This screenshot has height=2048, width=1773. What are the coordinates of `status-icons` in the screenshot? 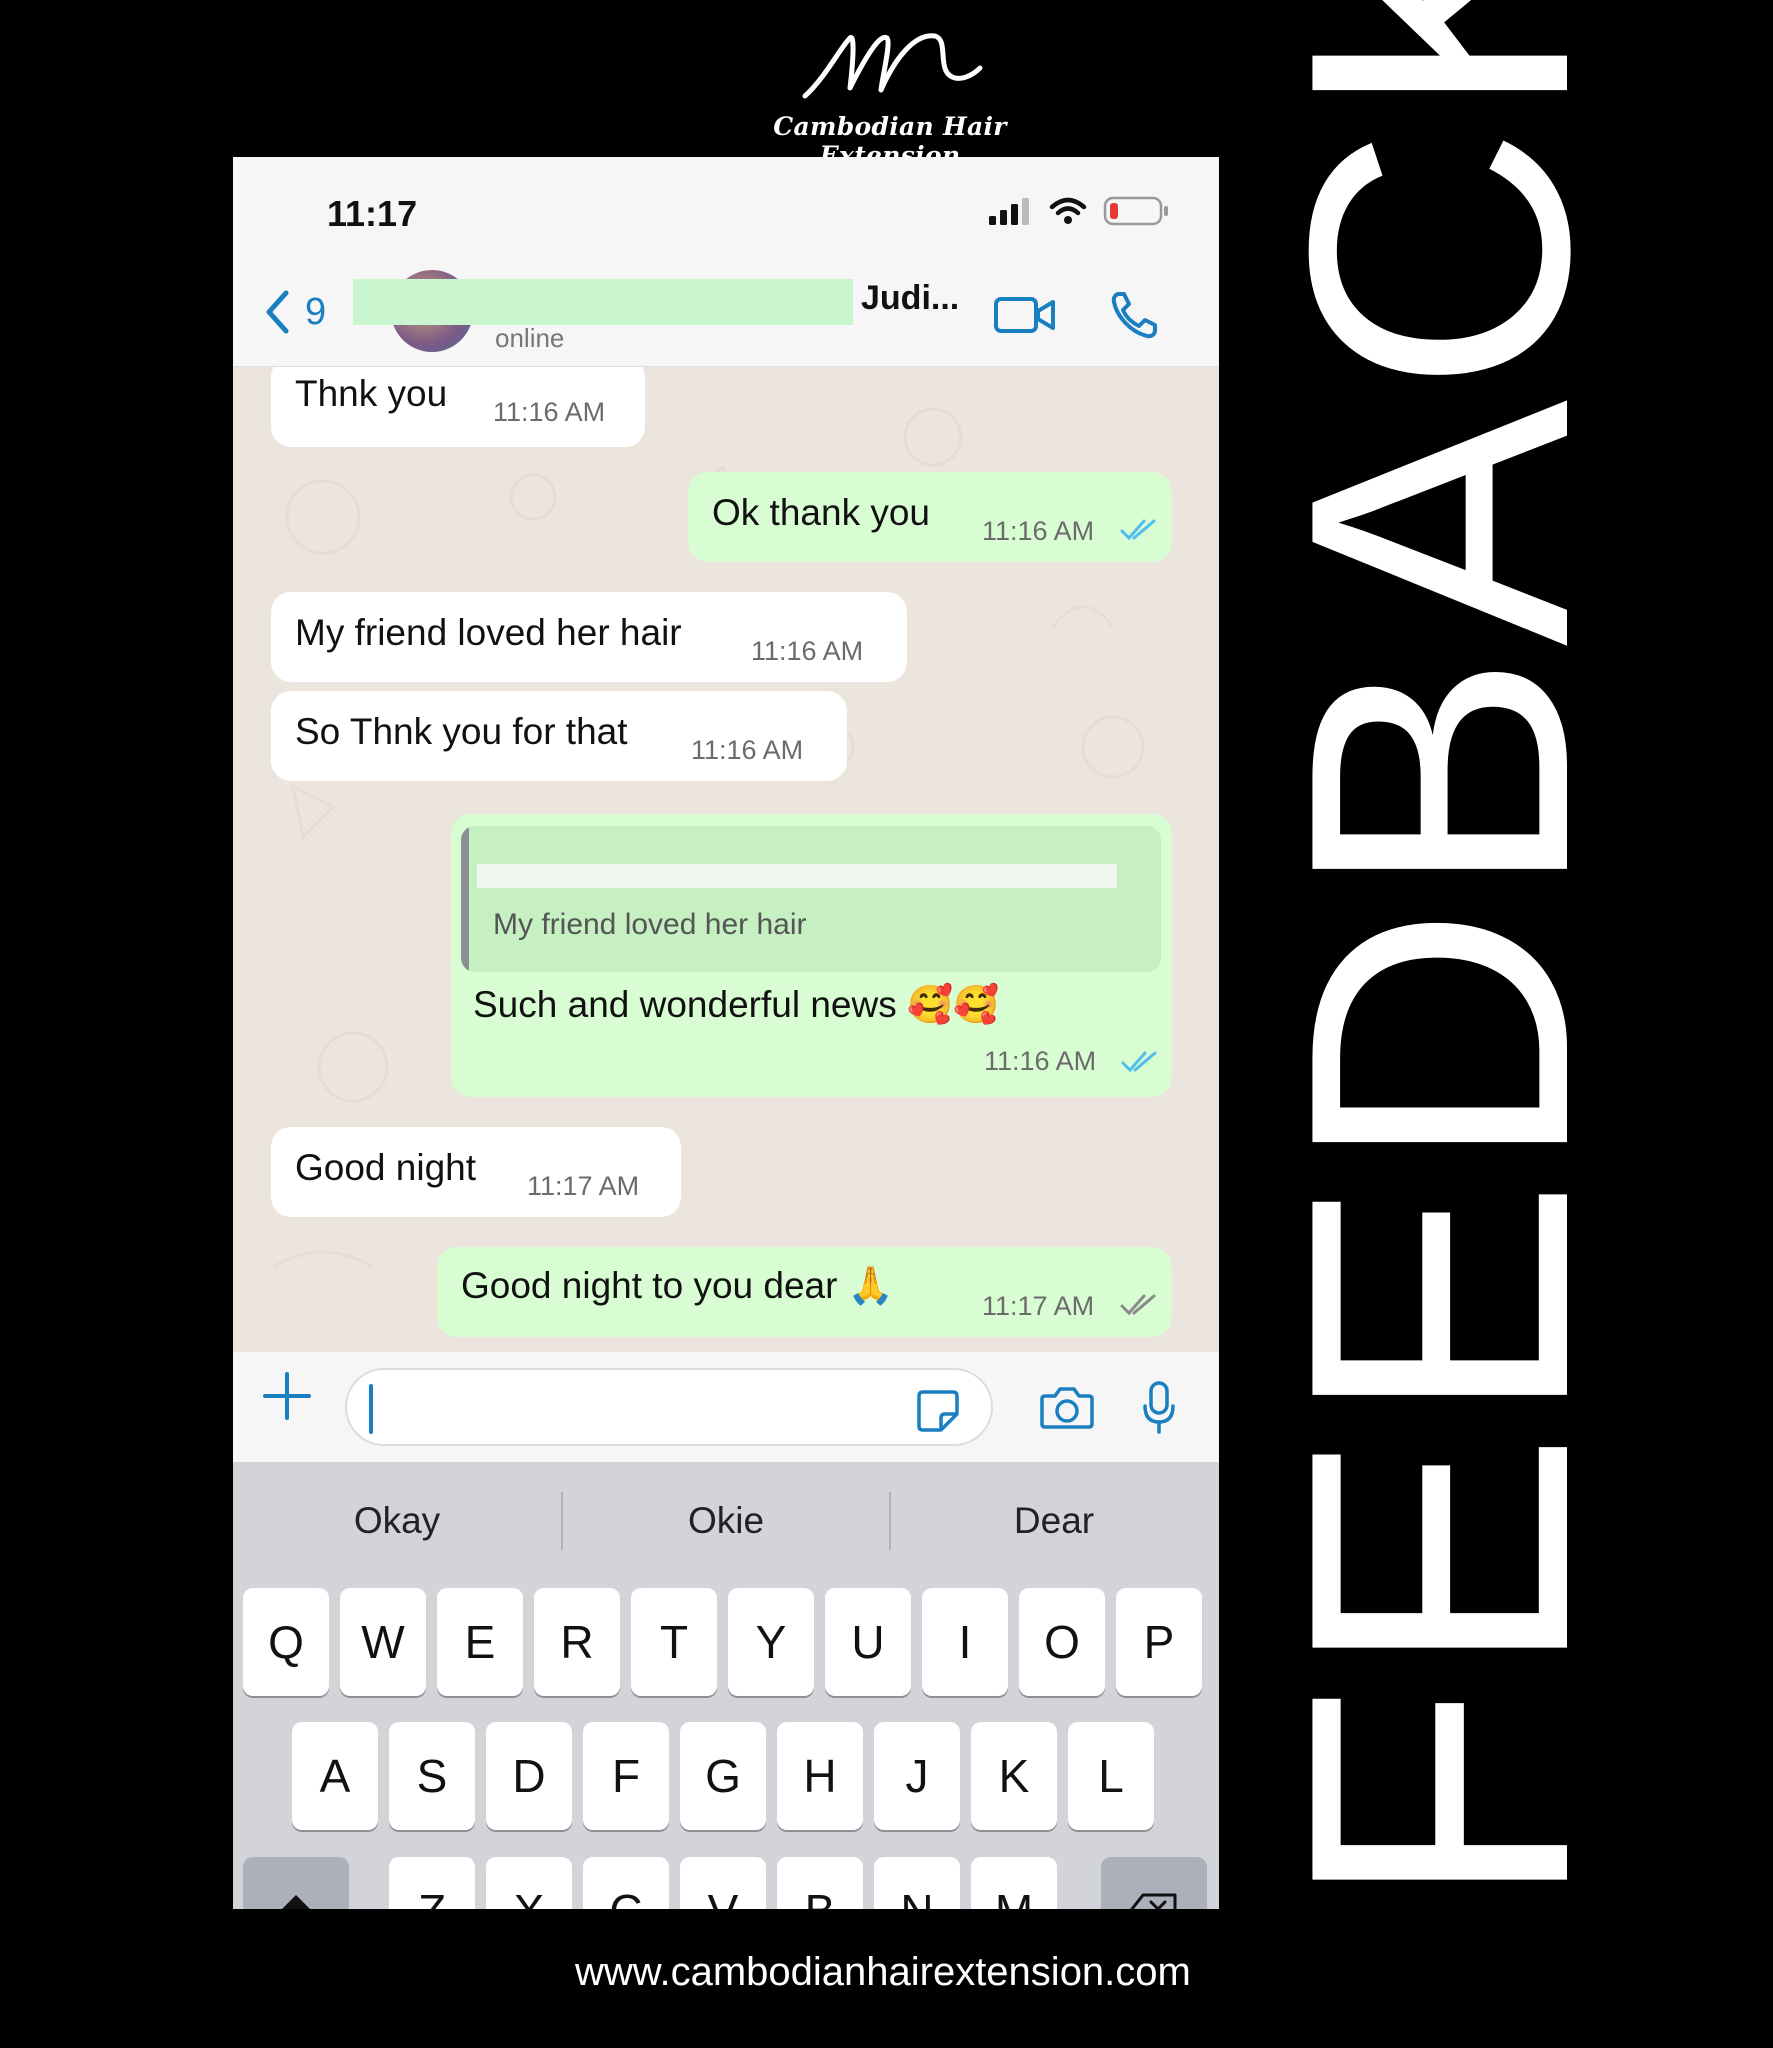 It's located at (1078, 211).